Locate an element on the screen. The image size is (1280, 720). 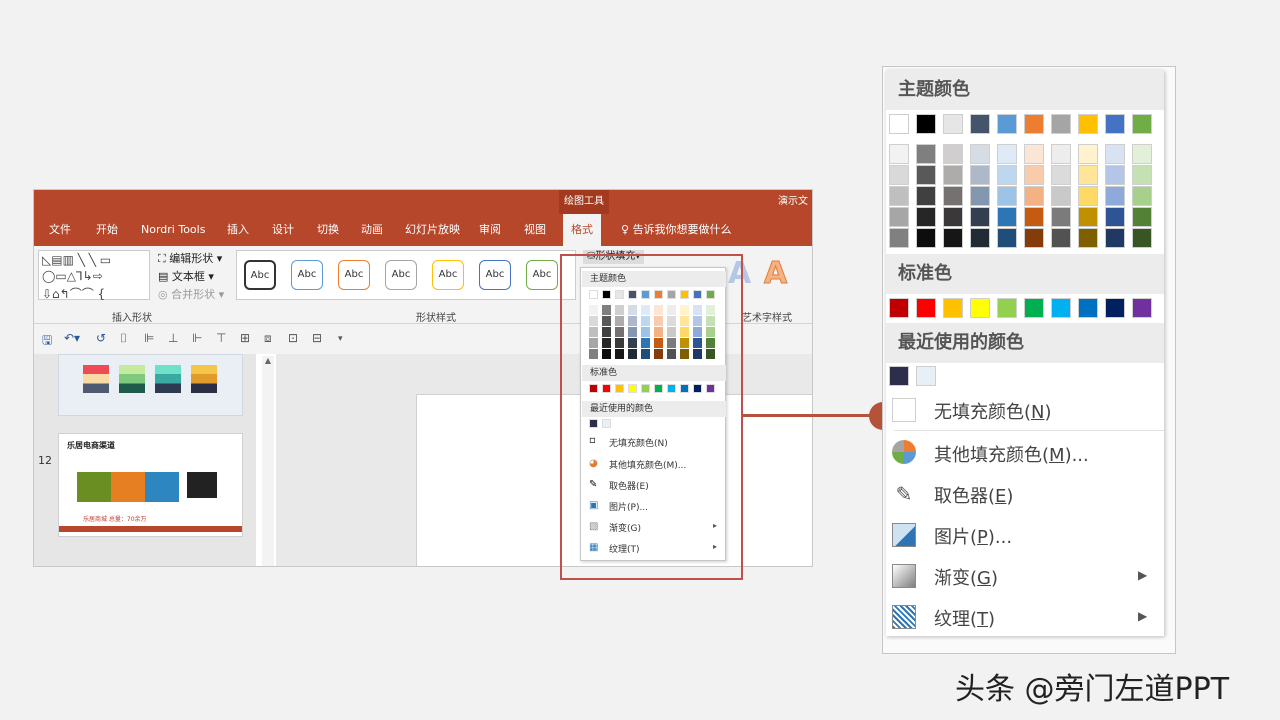
save-icon: 🖫 is located at coordinates (47, 341).